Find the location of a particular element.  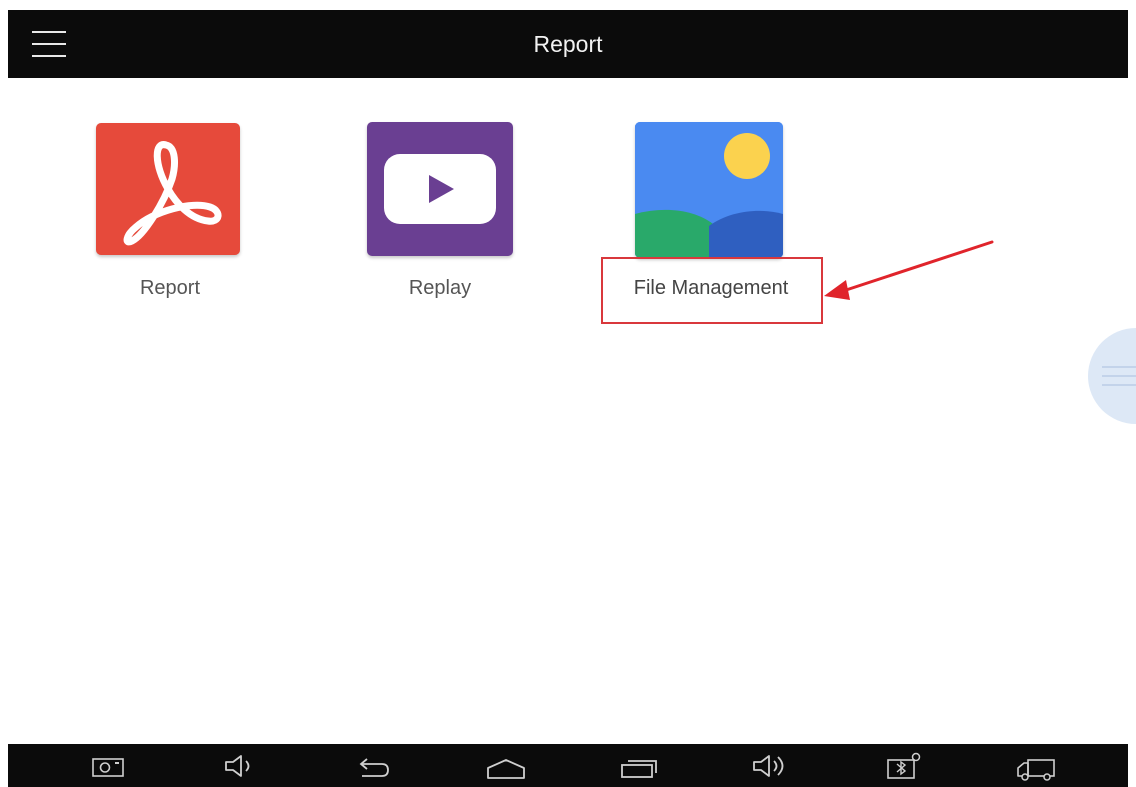

pdf-report-icon is located at coordinates (168, 189).